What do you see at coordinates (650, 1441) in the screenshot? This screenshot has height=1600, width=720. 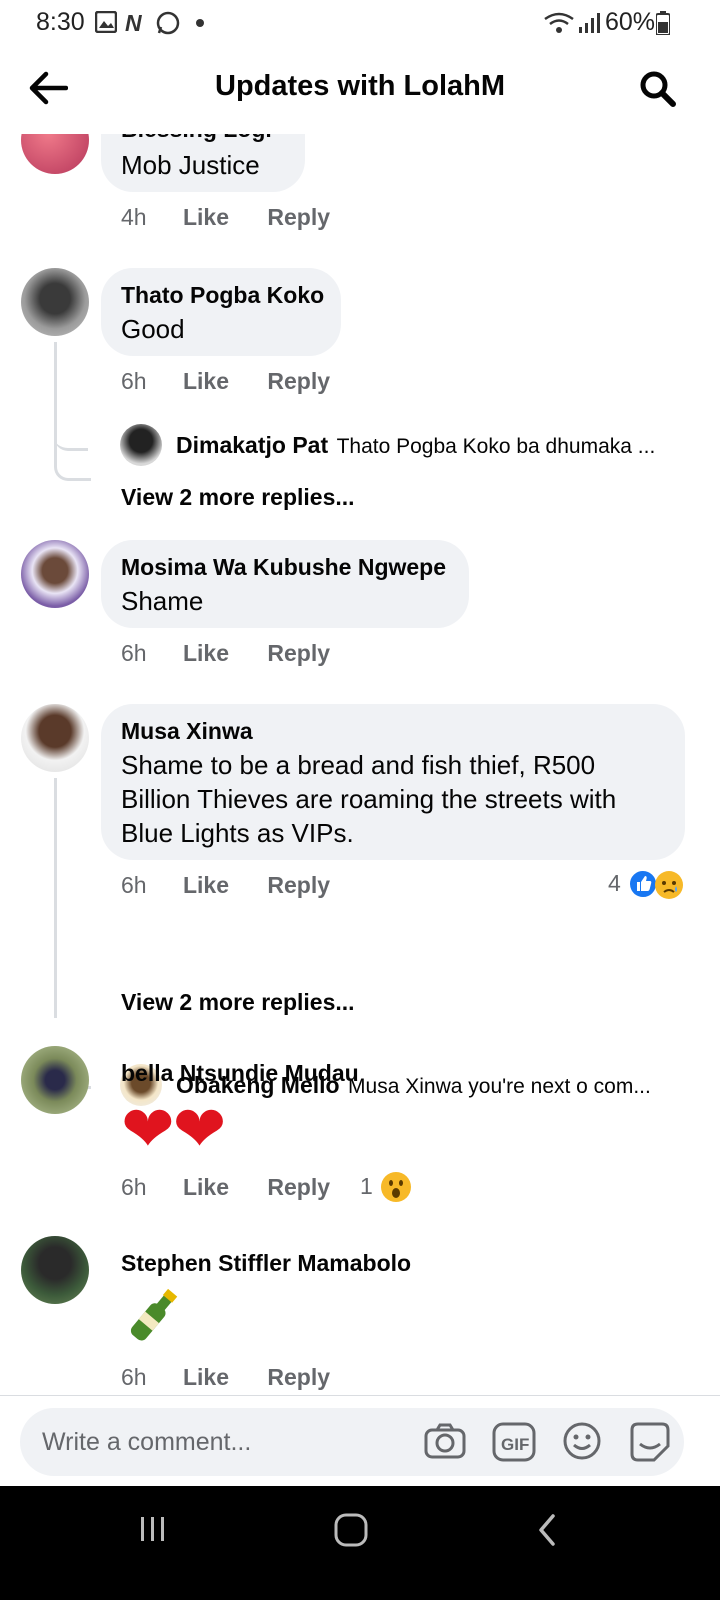 I see `sticker-icon` at bounding box center [650, 1441].